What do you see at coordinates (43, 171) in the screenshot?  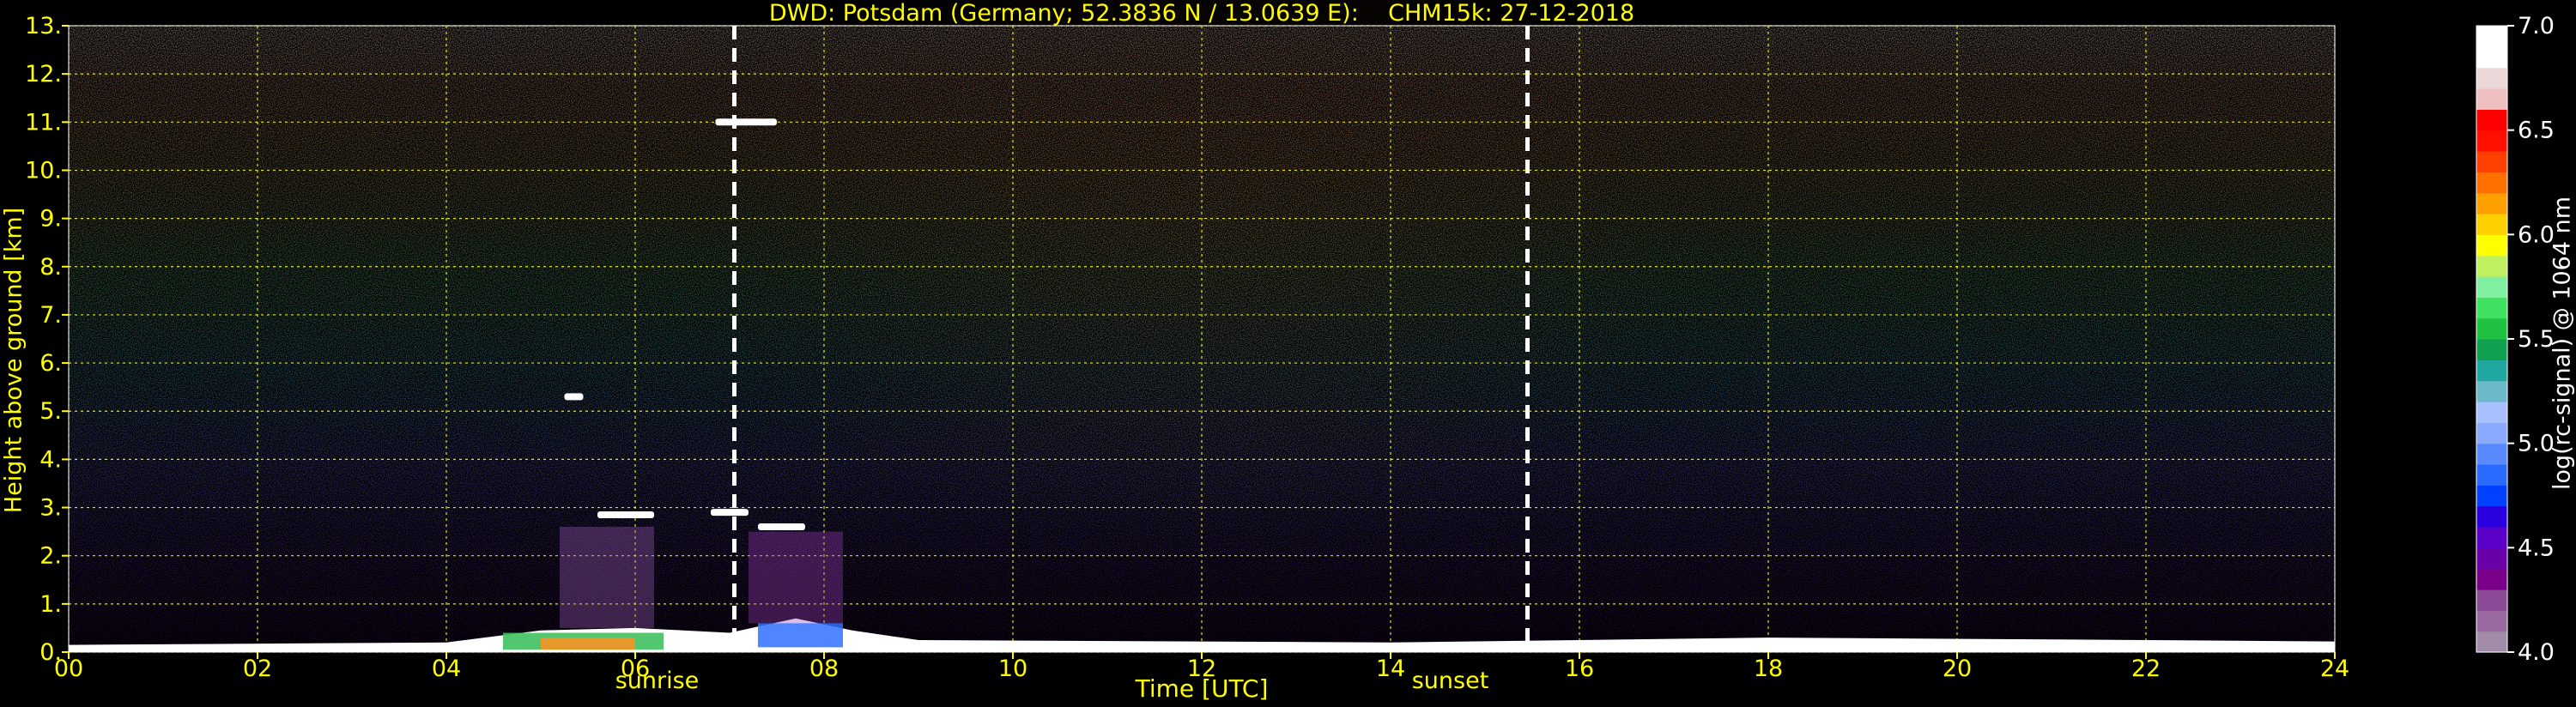 I see `y-tick-label: 10.` at bounding box center [43, 171].